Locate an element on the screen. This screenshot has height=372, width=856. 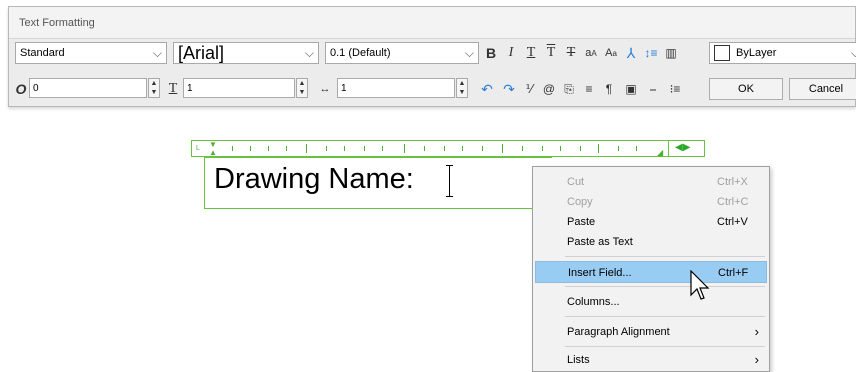
menu-item-shortcut: Ctrl+C is located at coordinates (733, 202).